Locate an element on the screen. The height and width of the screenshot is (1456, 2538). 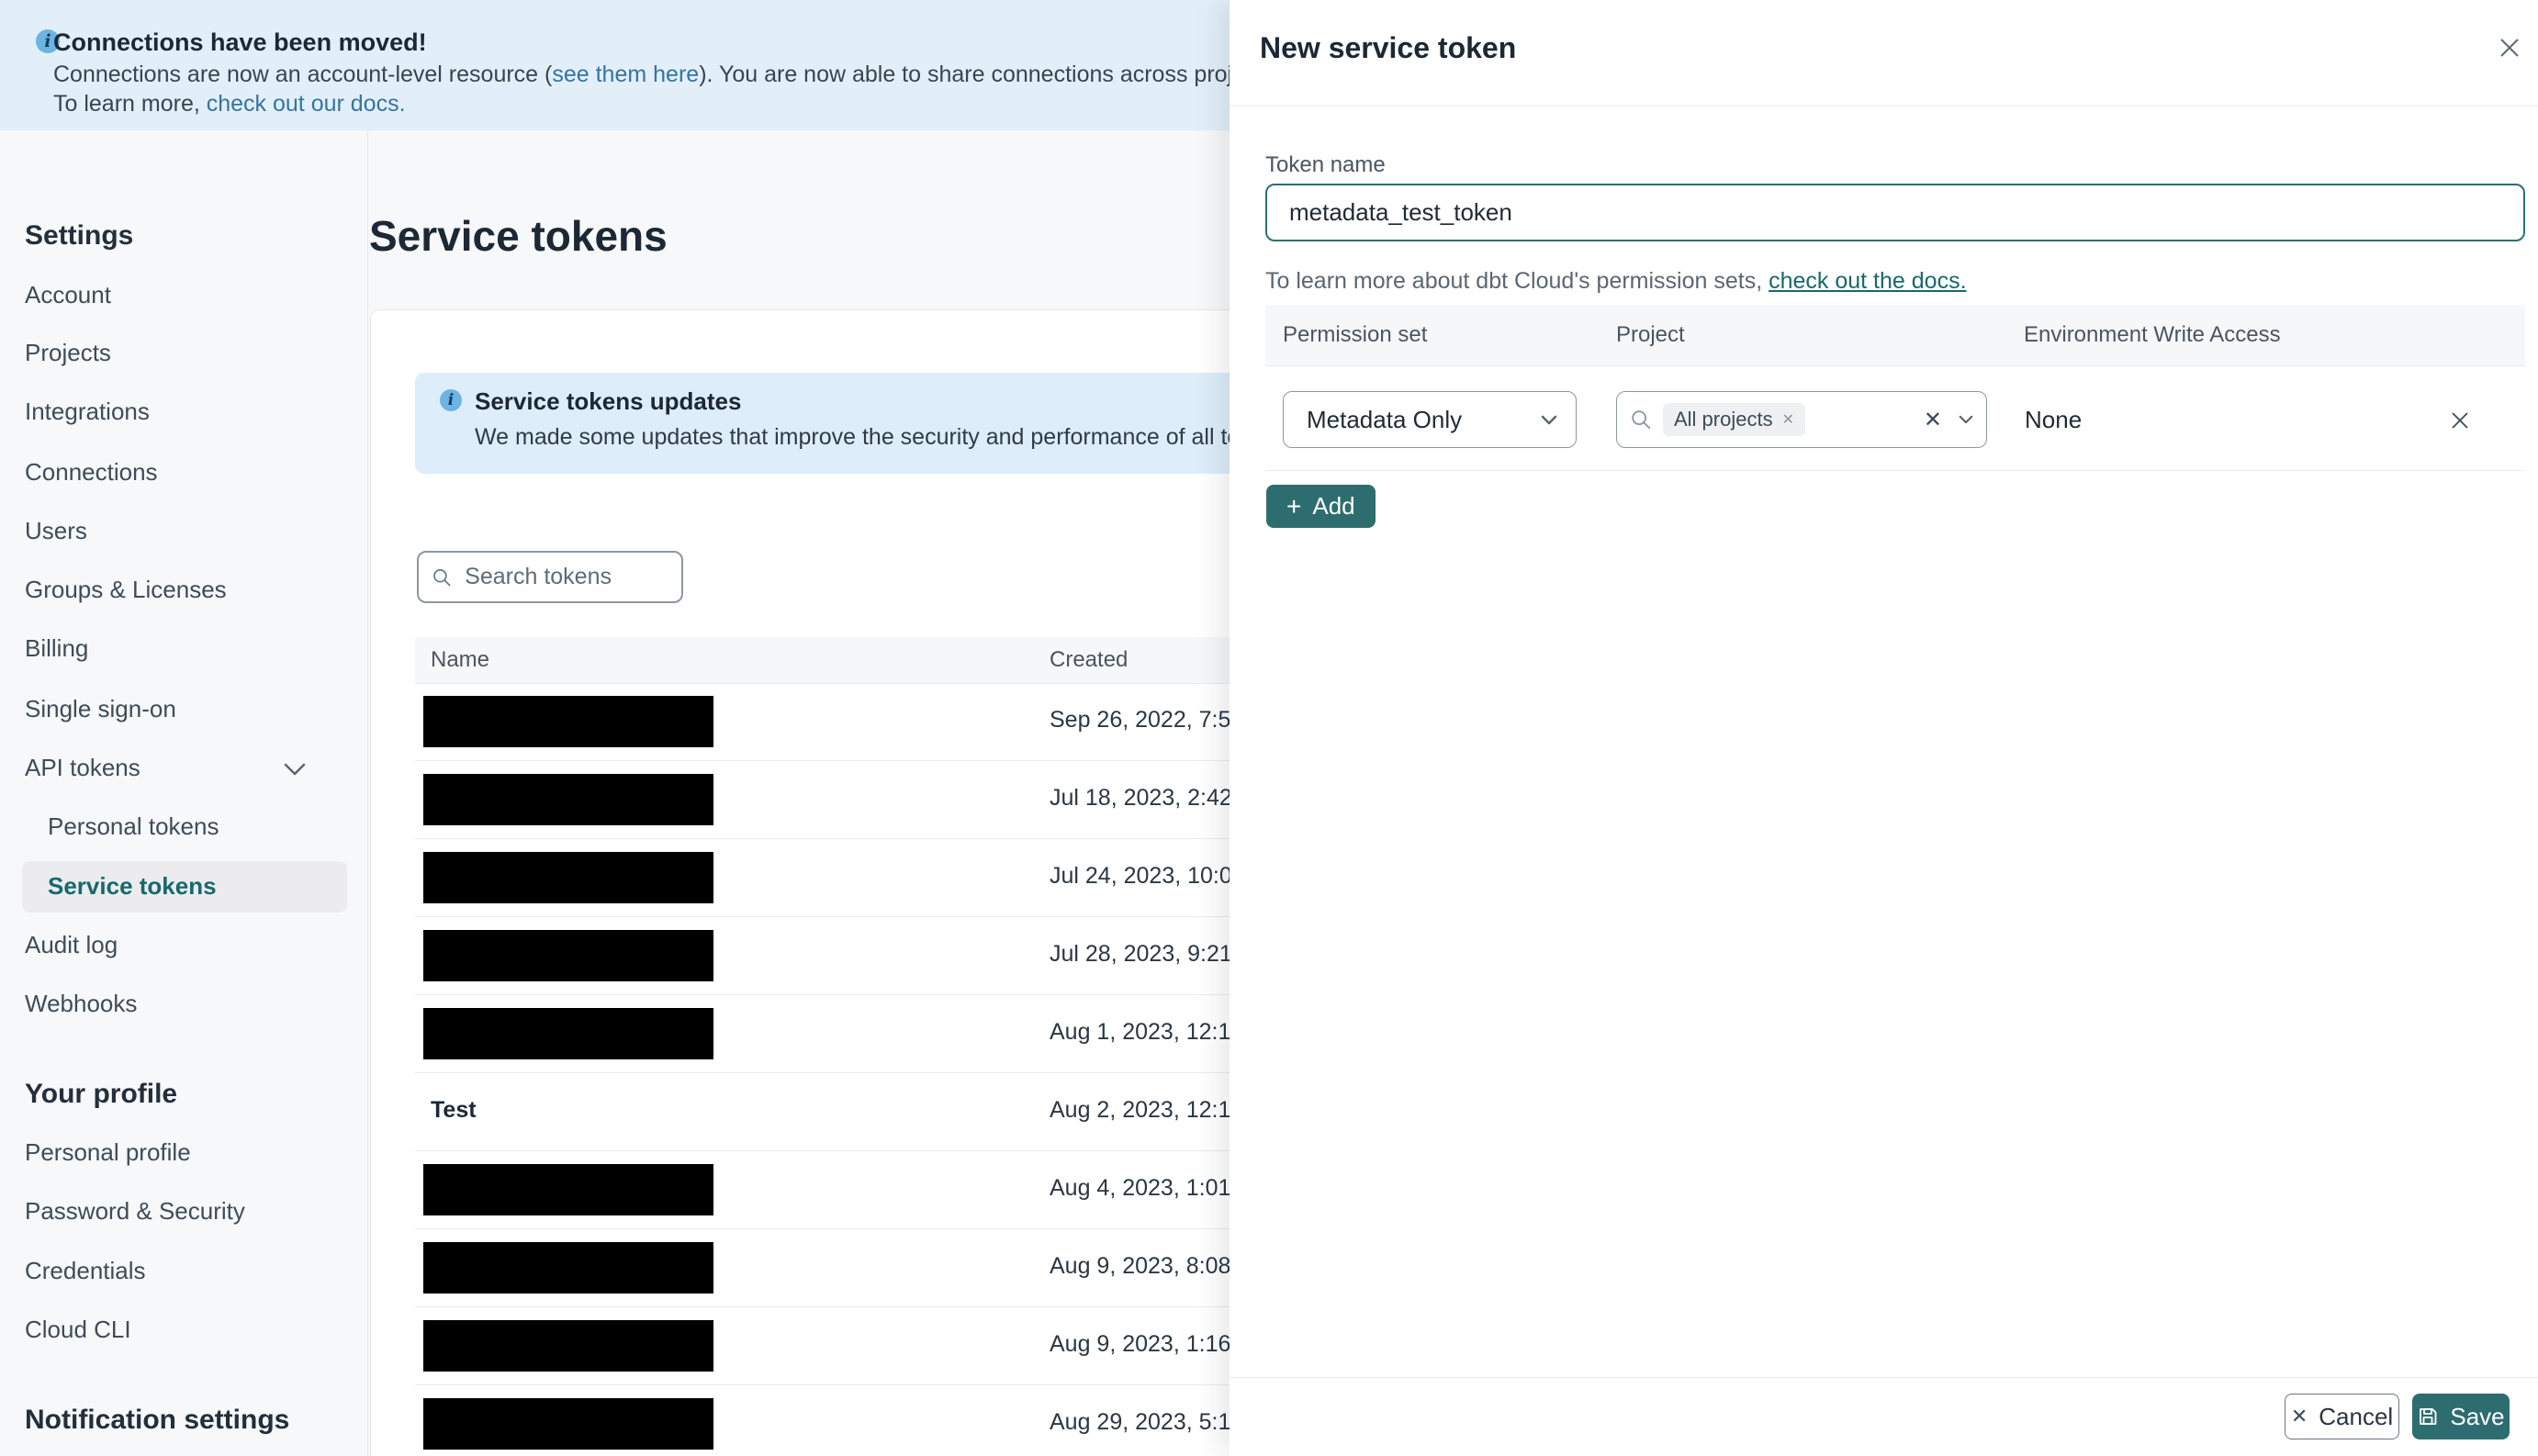
sidebar-item-single-sign-on: Single sign-on is located at coordinates (101, 709).